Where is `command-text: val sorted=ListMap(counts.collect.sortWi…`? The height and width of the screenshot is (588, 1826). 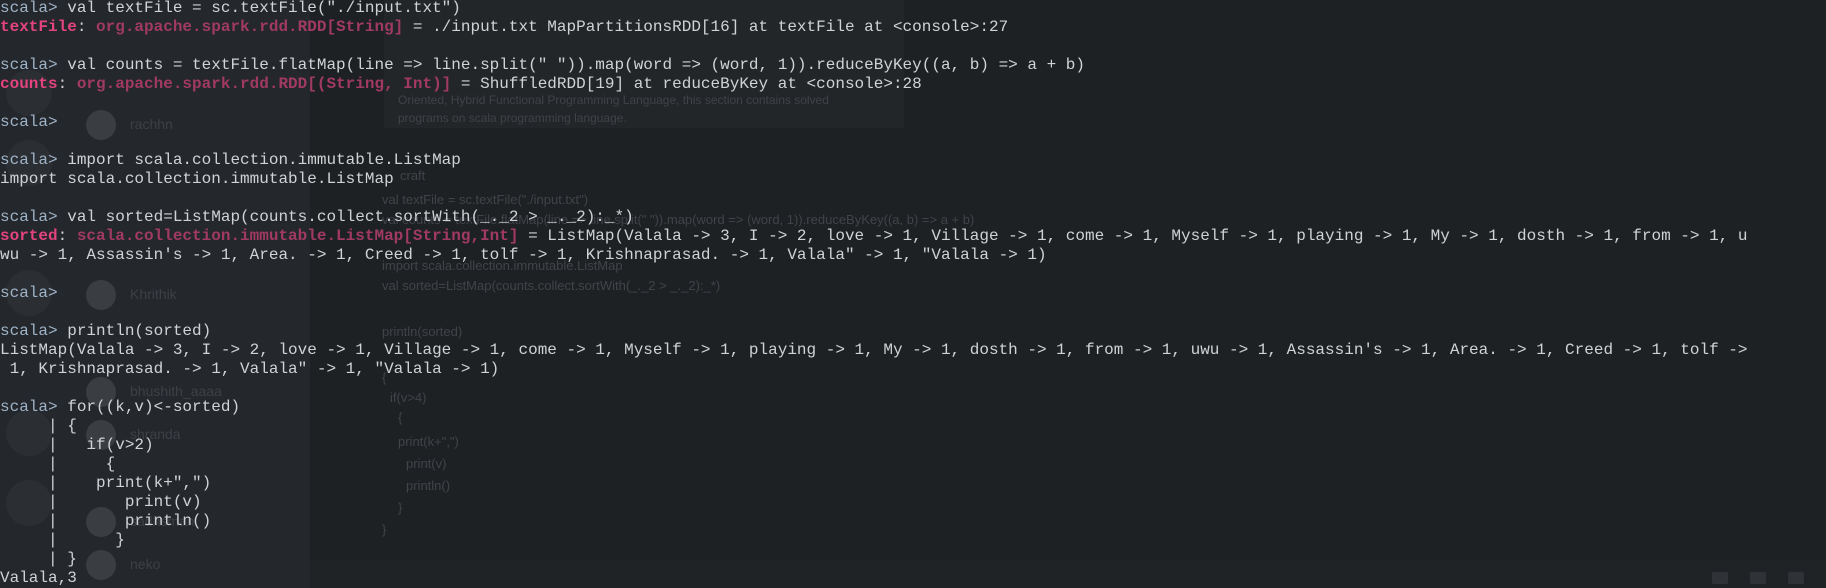
command-text: val sorted=ListMap(counts.collect.sortWi… is located at coordinates (345, 217).